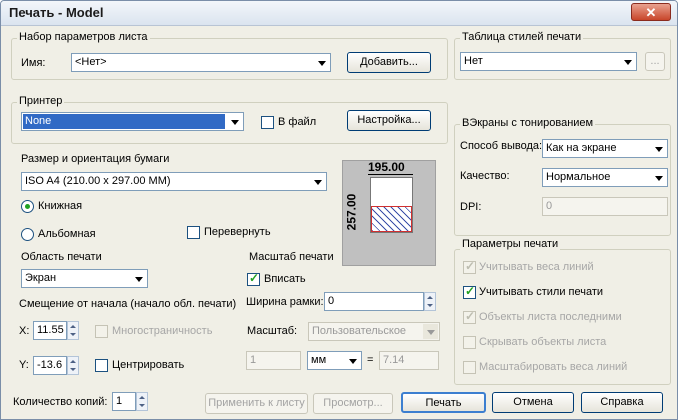  What do you see at coordinates (528, 123) in the screenshot?
I see `shaded-legend: ВЭкраны с тонированием` at bounding box center [528, 123].